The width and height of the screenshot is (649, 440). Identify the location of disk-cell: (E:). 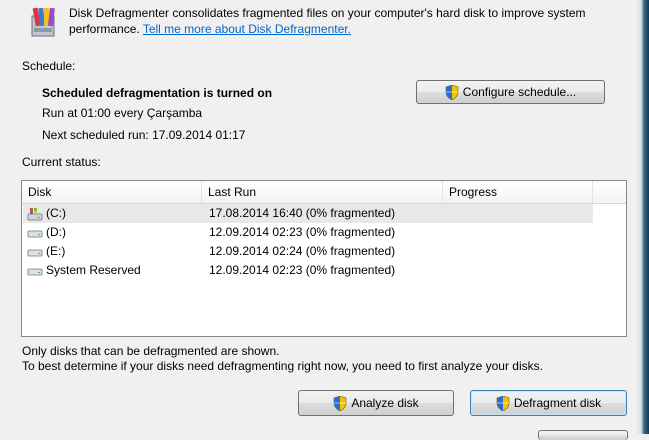
(46, 251).